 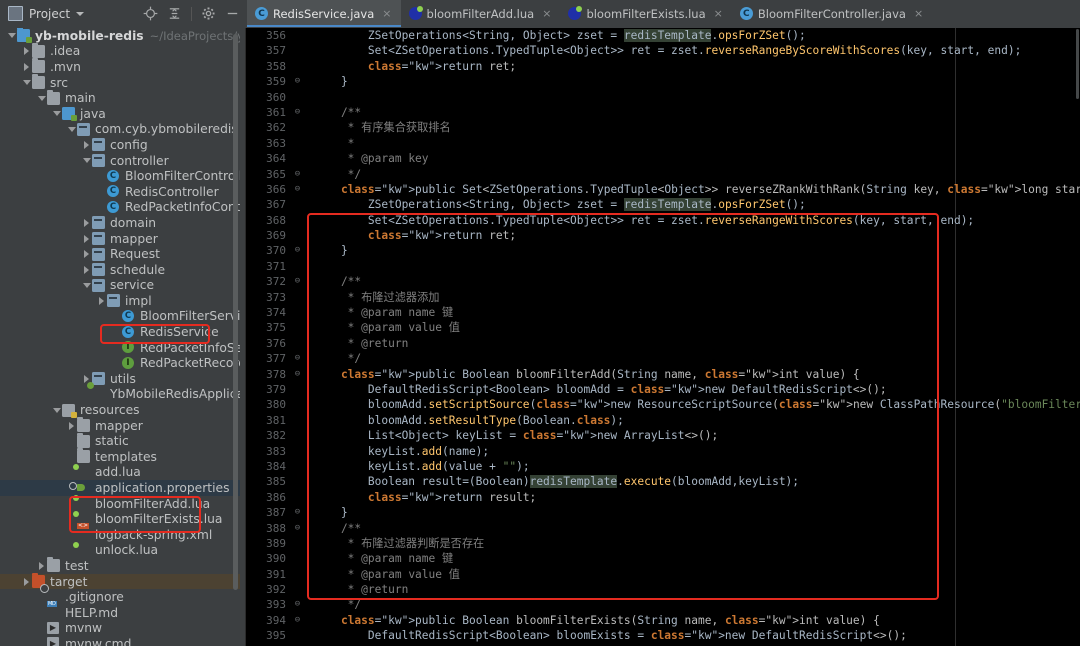 What do you see at coordinates (120, 254) in the screenshot?
I see `tree-item-request: Request` at bounding box center [120, 254].